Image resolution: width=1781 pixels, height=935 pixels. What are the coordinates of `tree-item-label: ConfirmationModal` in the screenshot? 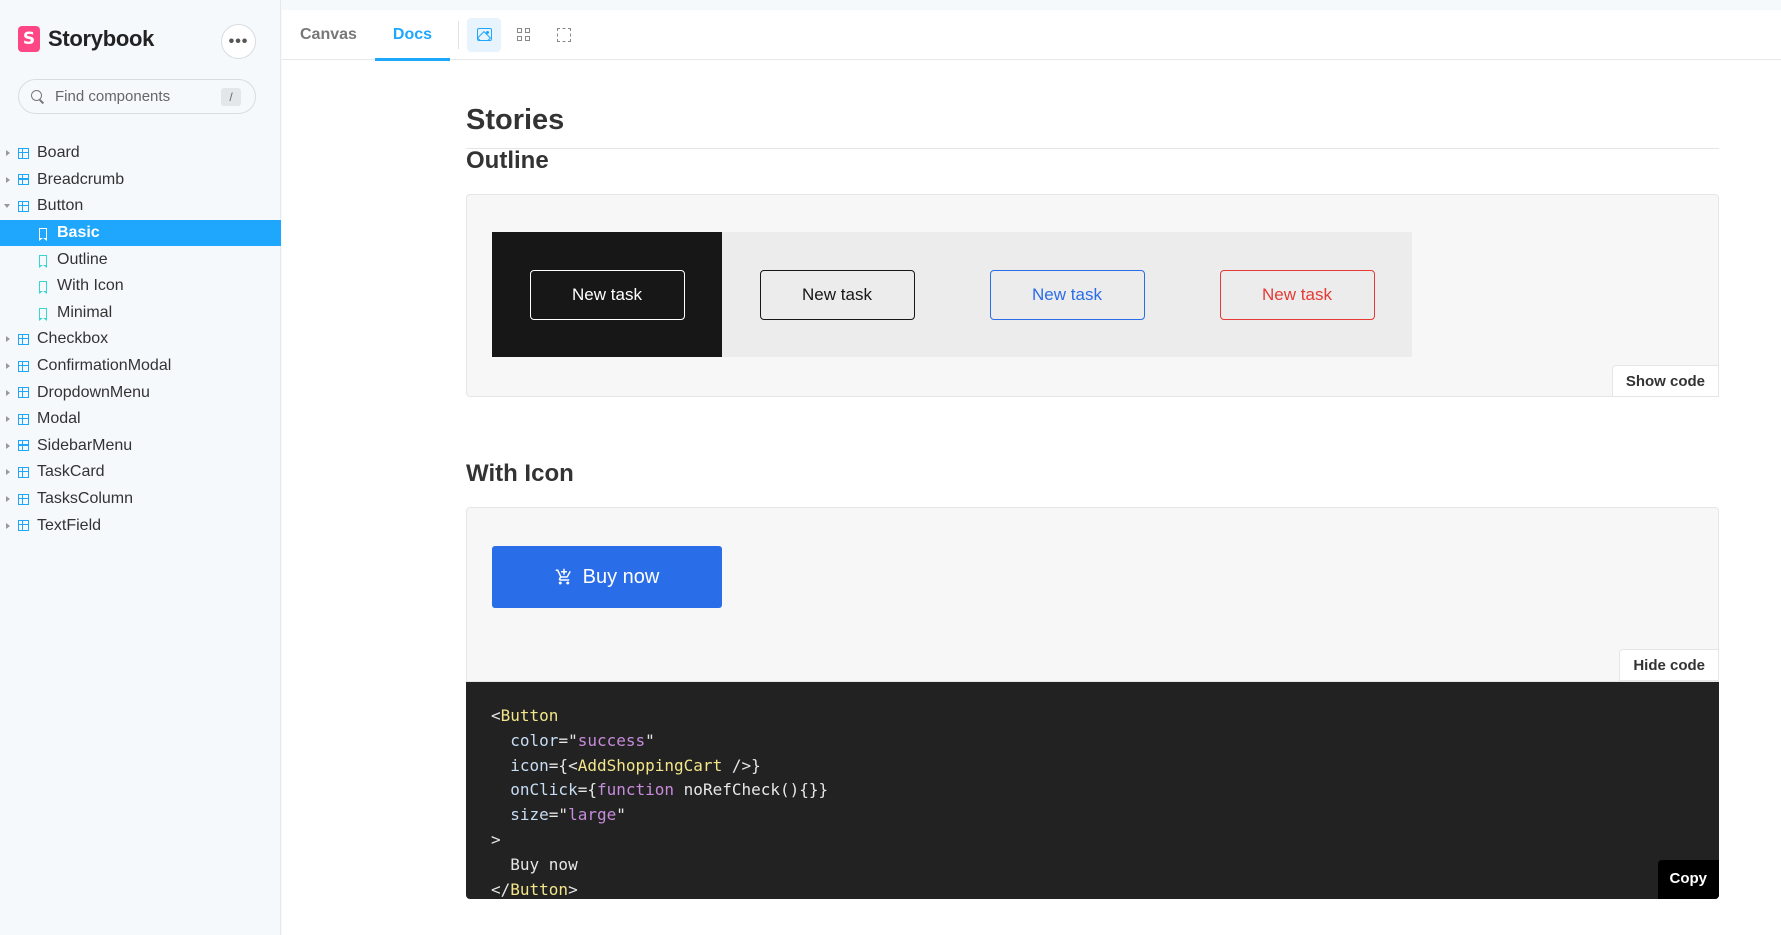 It's located at (104, 366).